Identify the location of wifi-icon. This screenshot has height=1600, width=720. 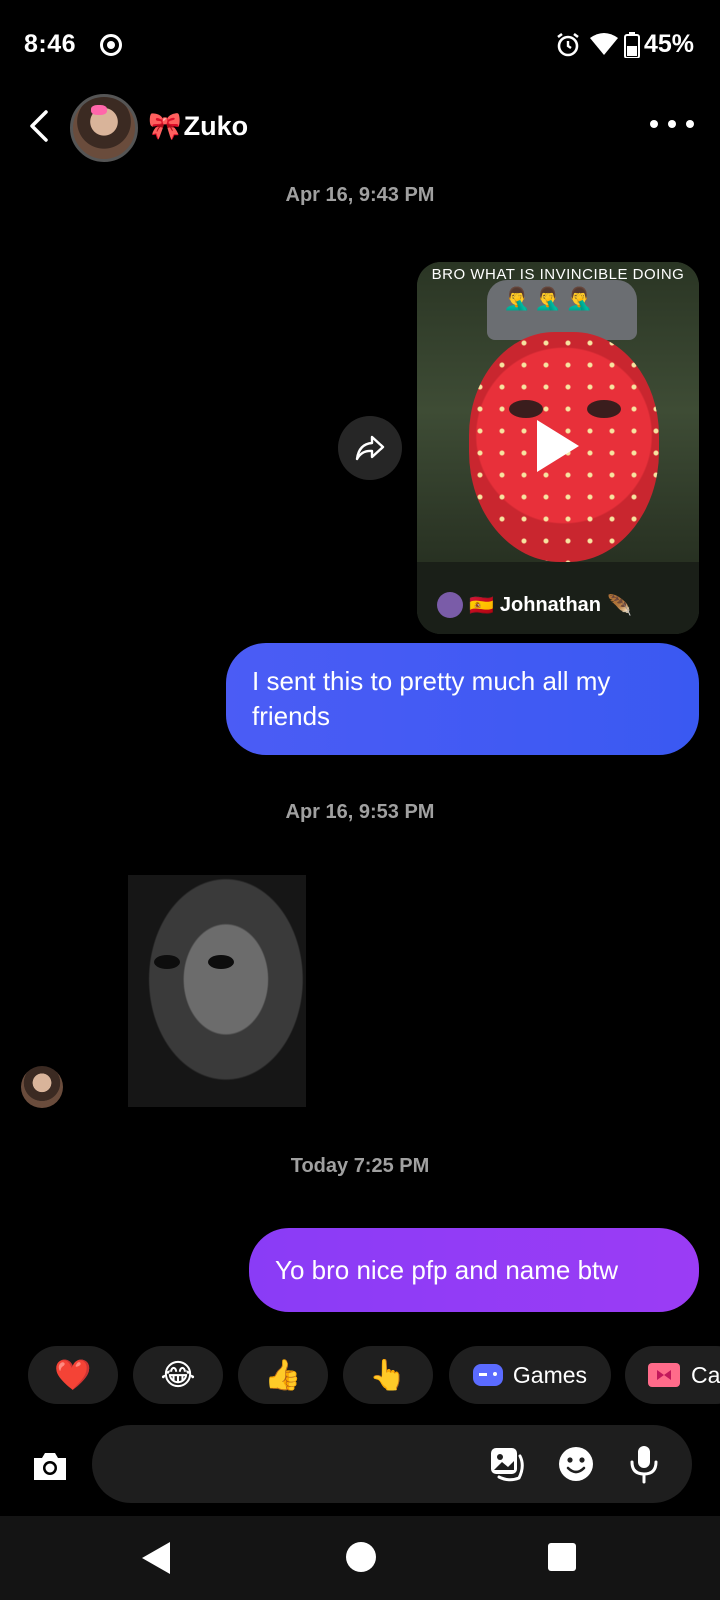
(604, 44).